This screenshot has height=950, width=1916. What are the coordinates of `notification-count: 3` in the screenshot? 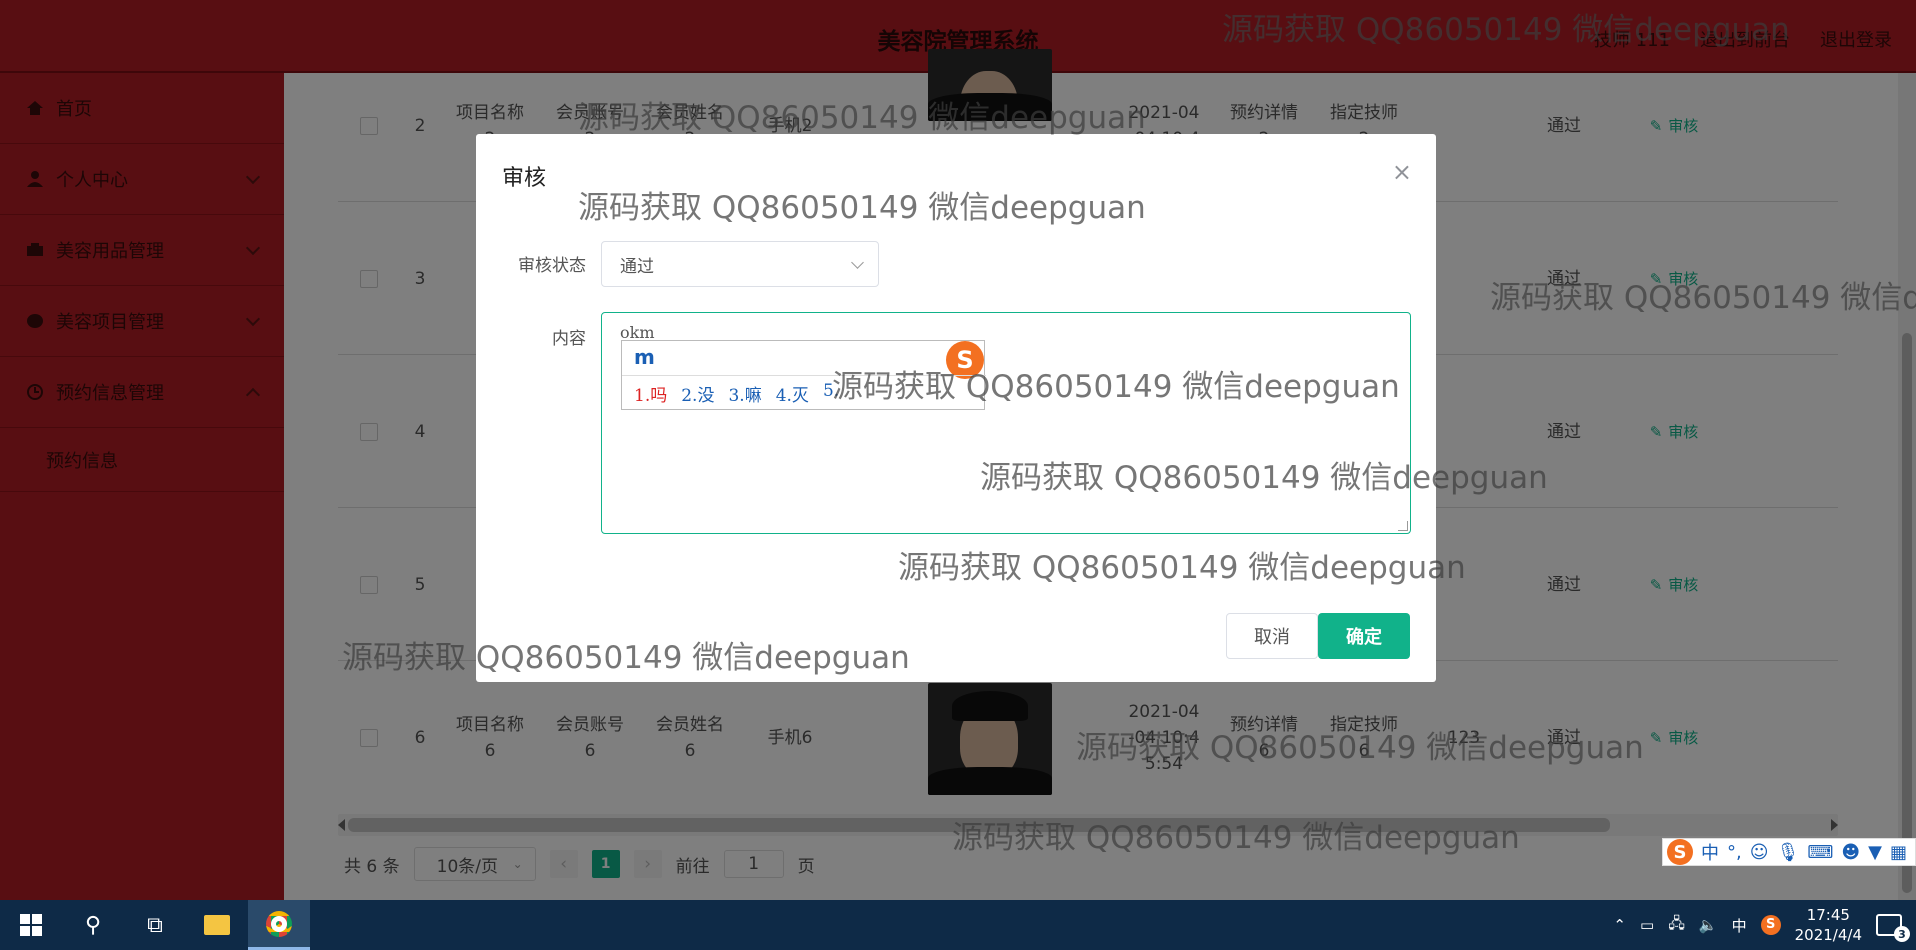 It's located at (1902, 934).